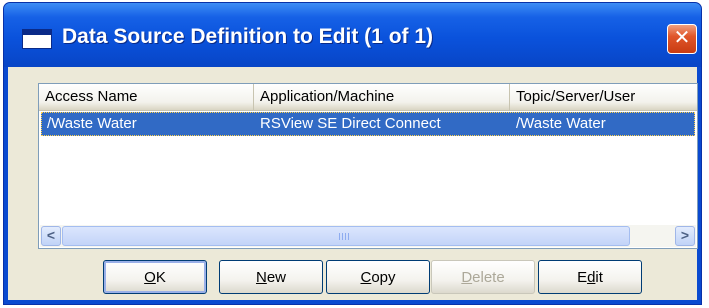 Image resolution: width=709 pixels, height=308 pixels. Describe the element at coordinates (37, 39) in the screenshot. I see `window-icon` at that location.